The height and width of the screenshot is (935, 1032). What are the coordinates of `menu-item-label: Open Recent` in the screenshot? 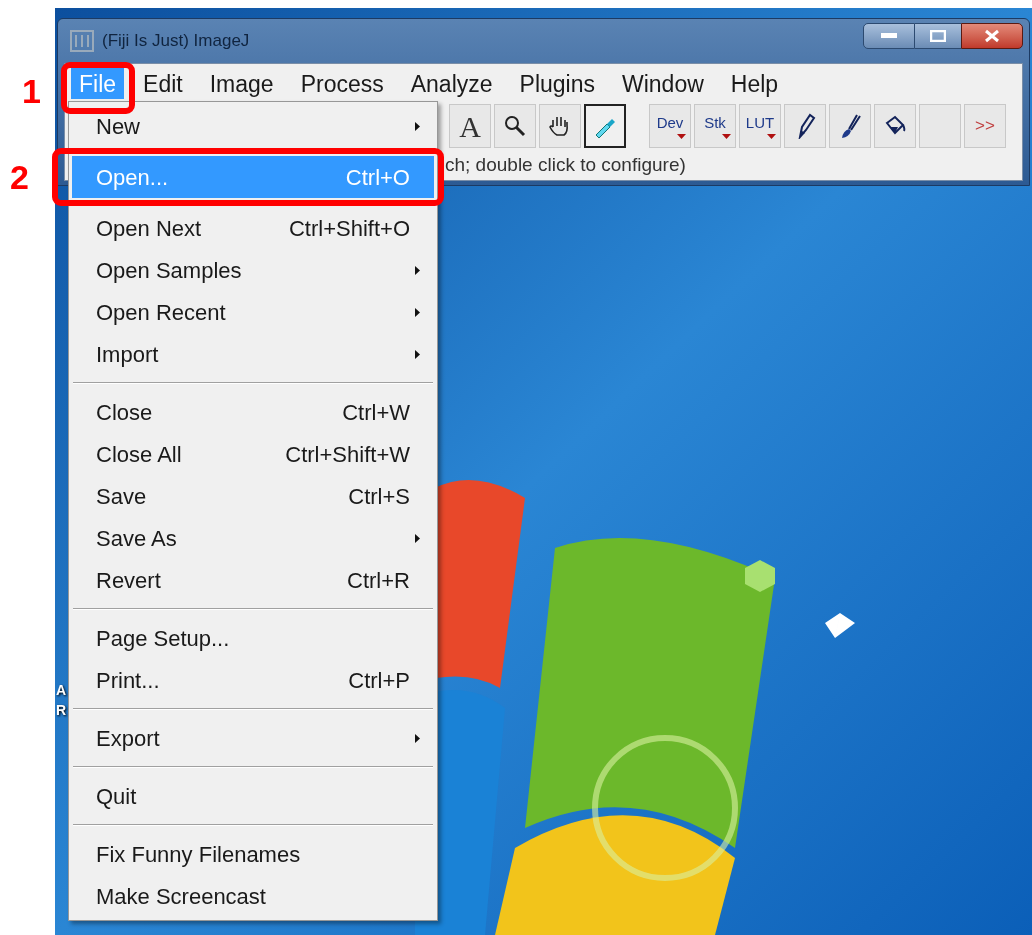 It's located at (161, 312).